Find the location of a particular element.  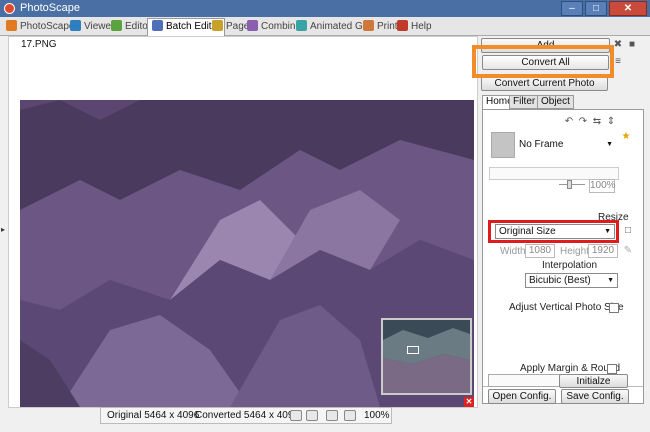

flip-icon: ⇆ is located at coordinates (597, 122).